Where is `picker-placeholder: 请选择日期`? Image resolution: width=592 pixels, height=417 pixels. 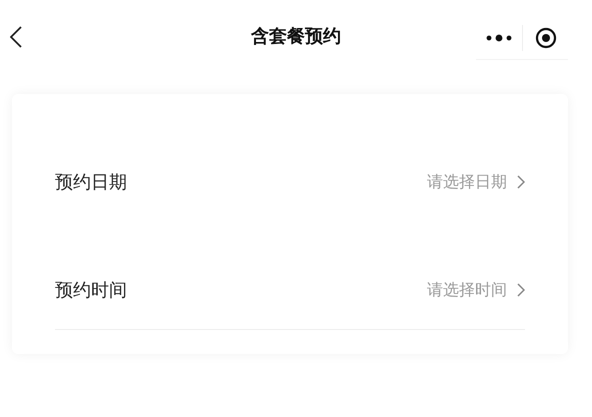 picker-placeholder: 请选择日期 is located at coordinates (467, 182).